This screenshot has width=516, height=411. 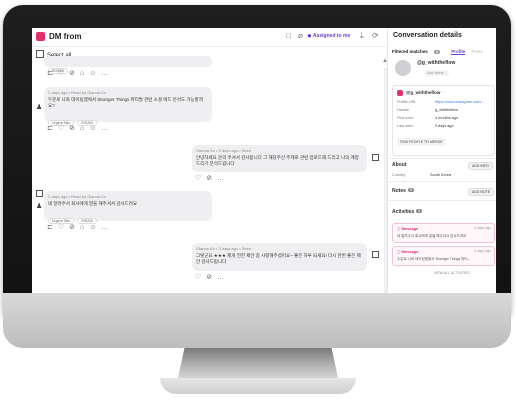 I want to click on activities-count: 2, so click(x=419, y=211).